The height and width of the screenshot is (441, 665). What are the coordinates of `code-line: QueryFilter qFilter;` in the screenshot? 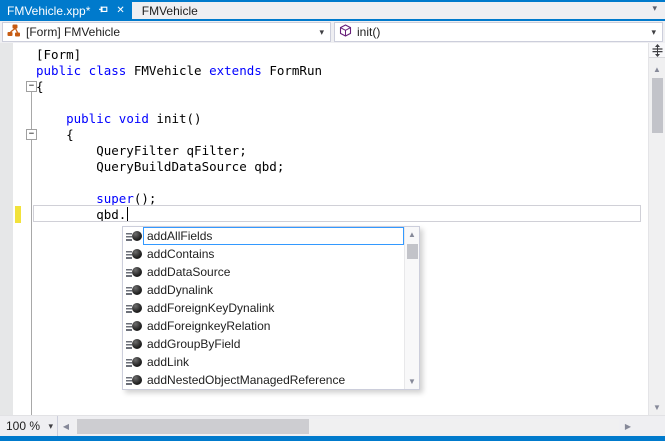 It's located at (179, 151).